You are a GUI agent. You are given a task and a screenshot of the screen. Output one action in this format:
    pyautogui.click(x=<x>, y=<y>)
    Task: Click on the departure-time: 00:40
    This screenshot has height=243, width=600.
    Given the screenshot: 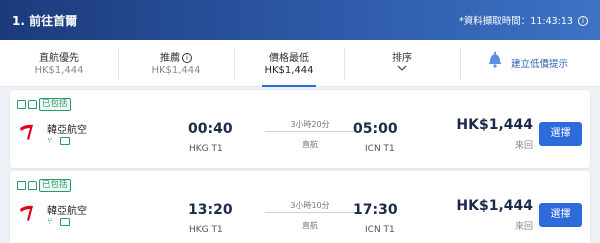 What is the action you would take?
    pyautogui.click(x=210, y=129)
    